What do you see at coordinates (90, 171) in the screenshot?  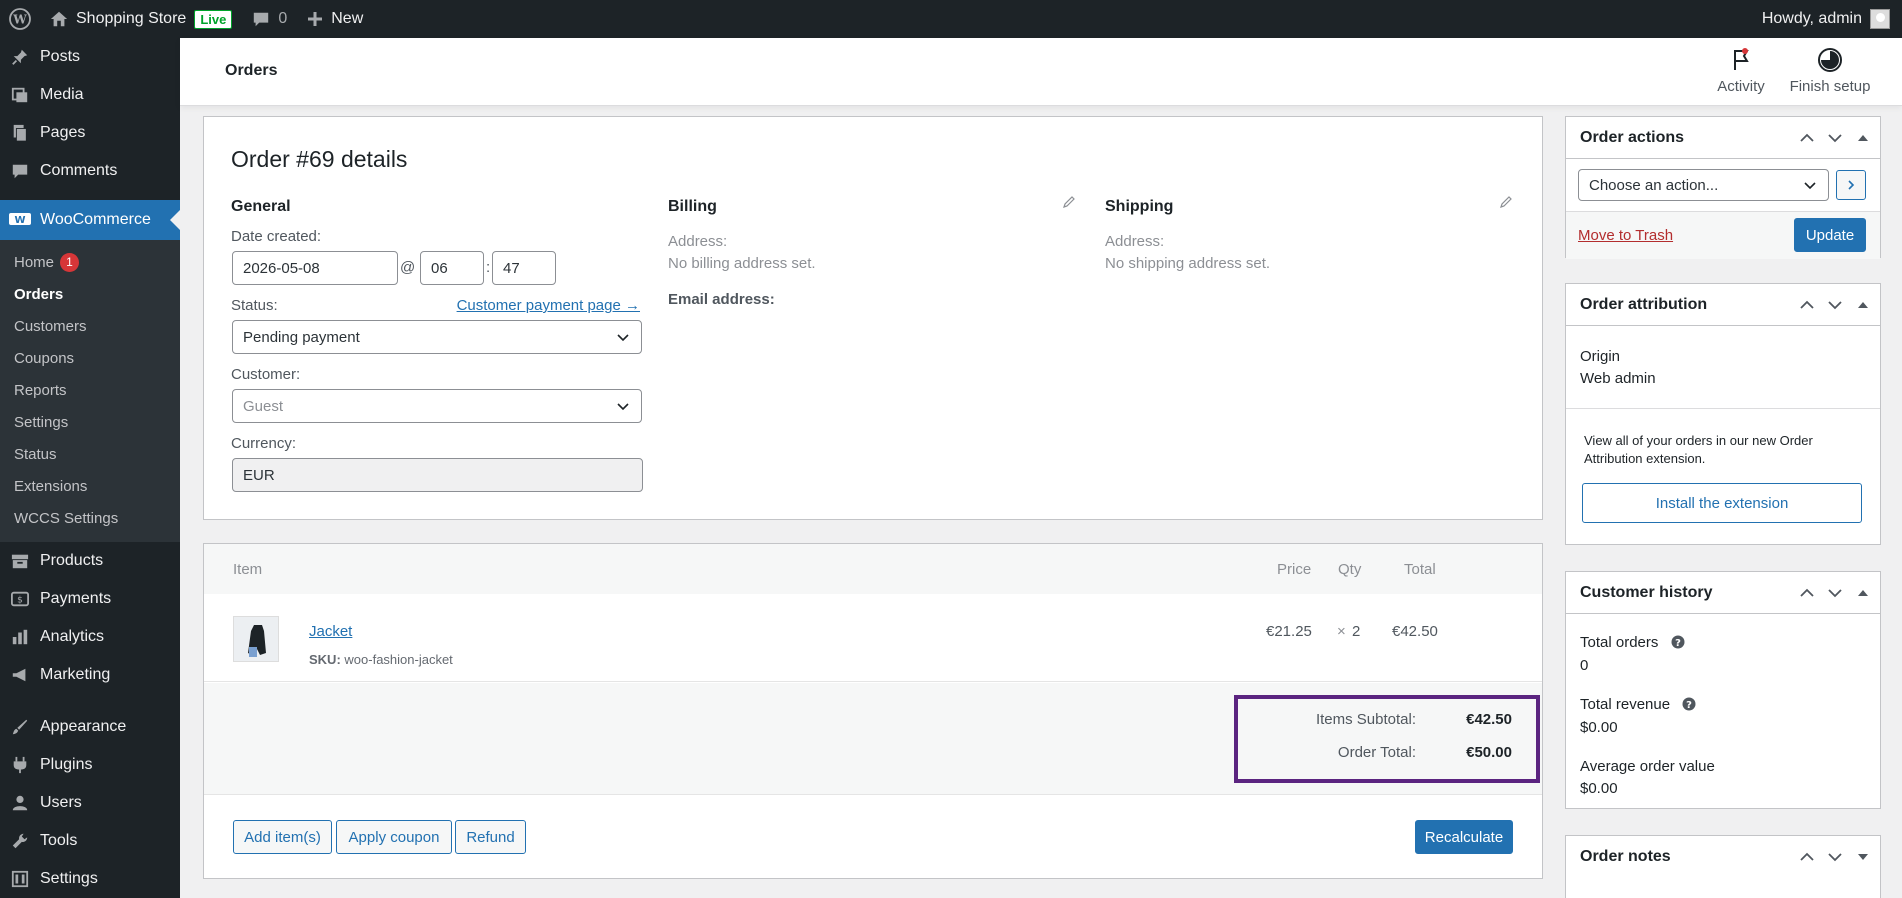 I see `menu-comments: Comments` at bounding box center [90, 171].